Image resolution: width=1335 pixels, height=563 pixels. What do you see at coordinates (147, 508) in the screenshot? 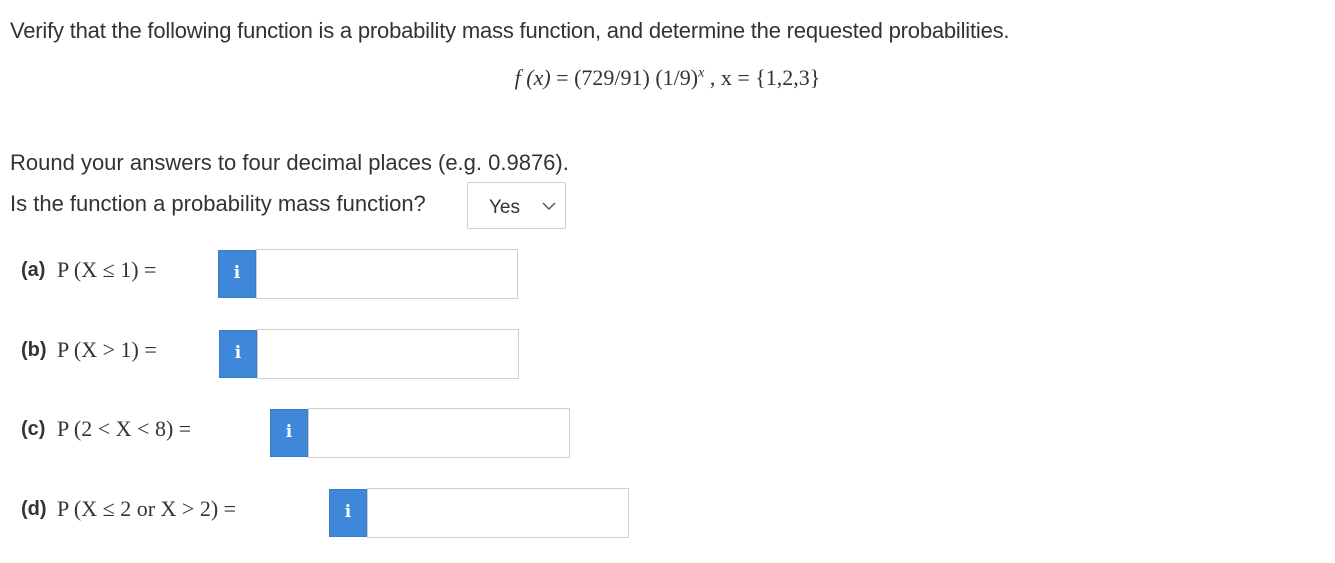
I see `part-d-expression: P (X ≤ 2 or X > 2) =` at bounding box center [147, 508].